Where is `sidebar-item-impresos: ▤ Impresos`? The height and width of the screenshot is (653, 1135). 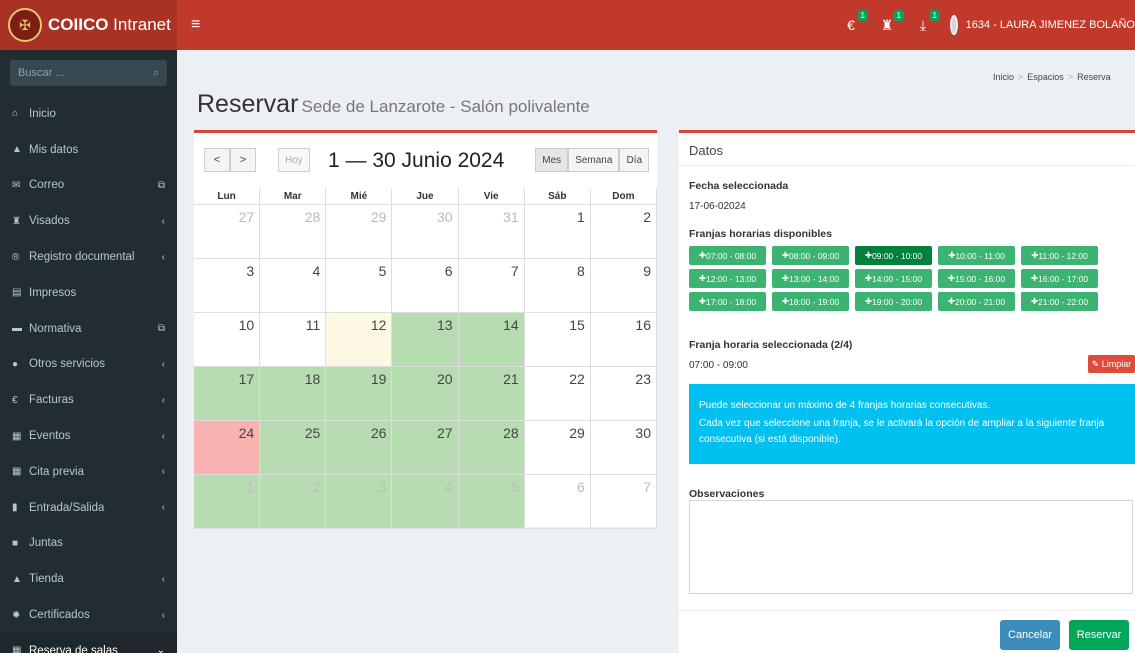
sidebar-item-impresos: ▤ Impresos is located at coordinates (88, 293).